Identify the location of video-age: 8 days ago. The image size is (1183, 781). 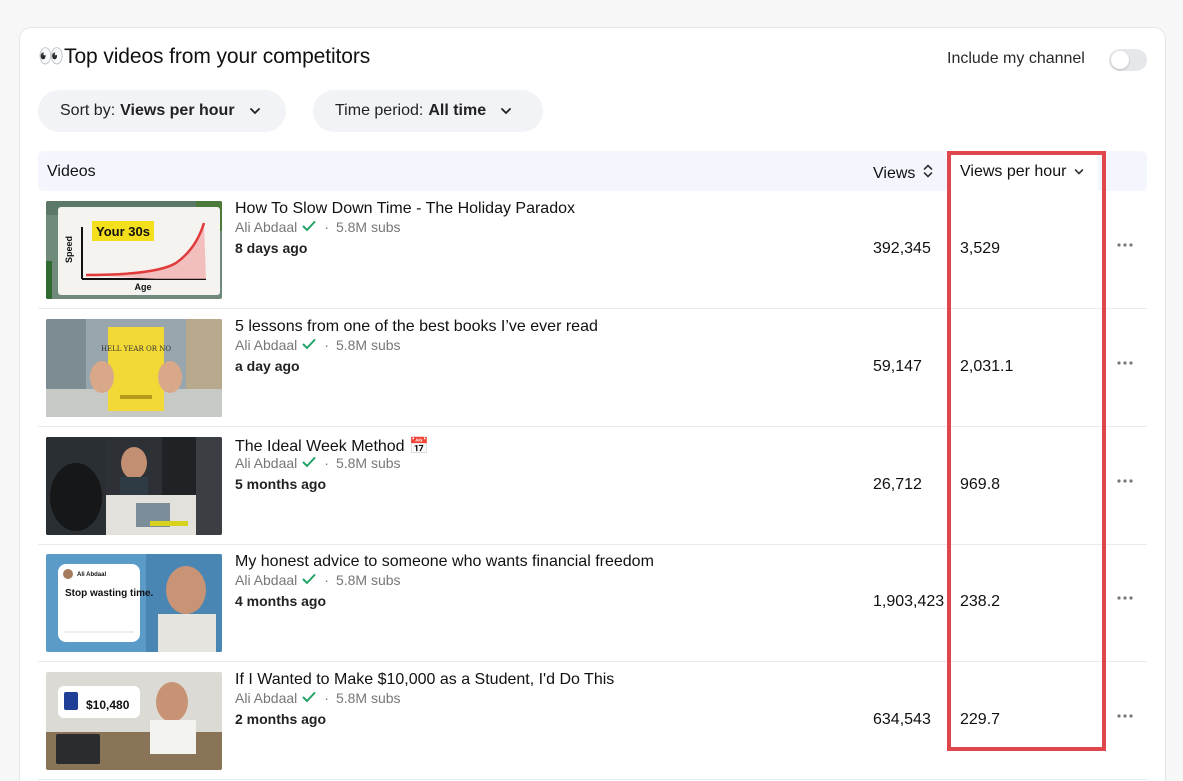
(271, 248).